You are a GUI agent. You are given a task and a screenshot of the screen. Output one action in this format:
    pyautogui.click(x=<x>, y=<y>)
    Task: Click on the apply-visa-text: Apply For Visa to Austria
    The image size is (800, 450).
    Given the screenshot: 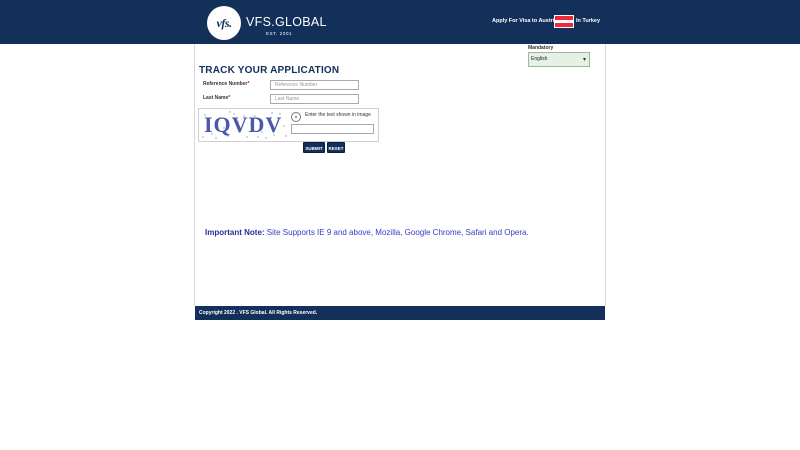 What is the action you would take?
    pyautogui.click(x=525, y=21)
    